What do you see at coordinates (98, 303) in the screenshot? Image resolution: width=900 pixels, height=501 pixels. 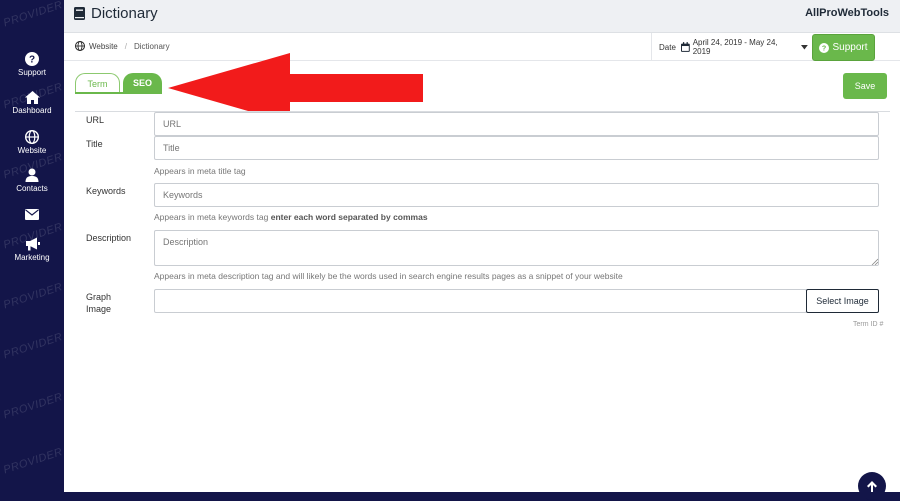 I see `graph-image-label: Graph Image` at bounding box center [98, 303].